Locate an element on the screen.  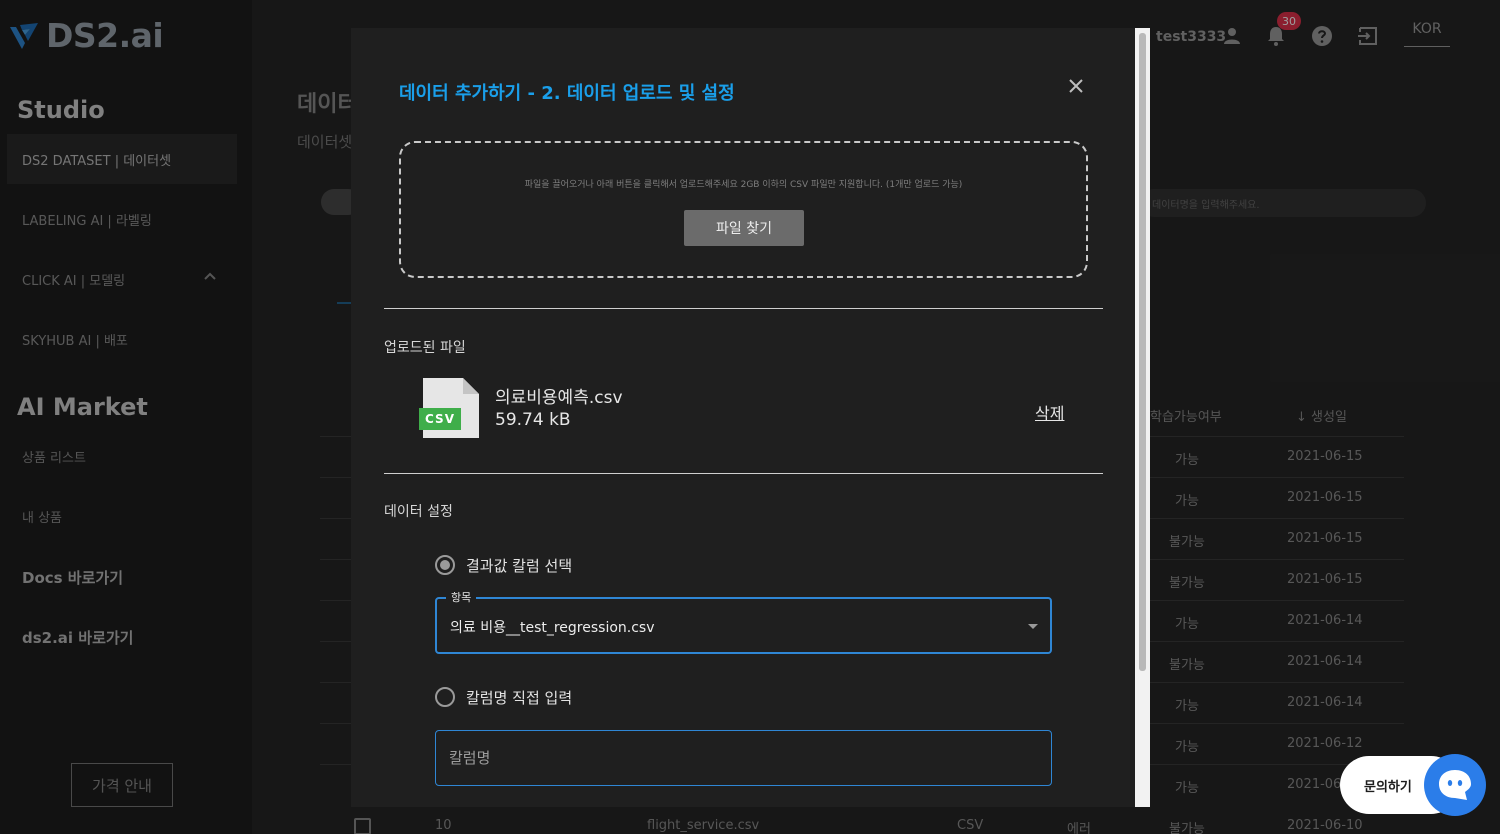
csv-file-icon is located at coordinates (449, 408).